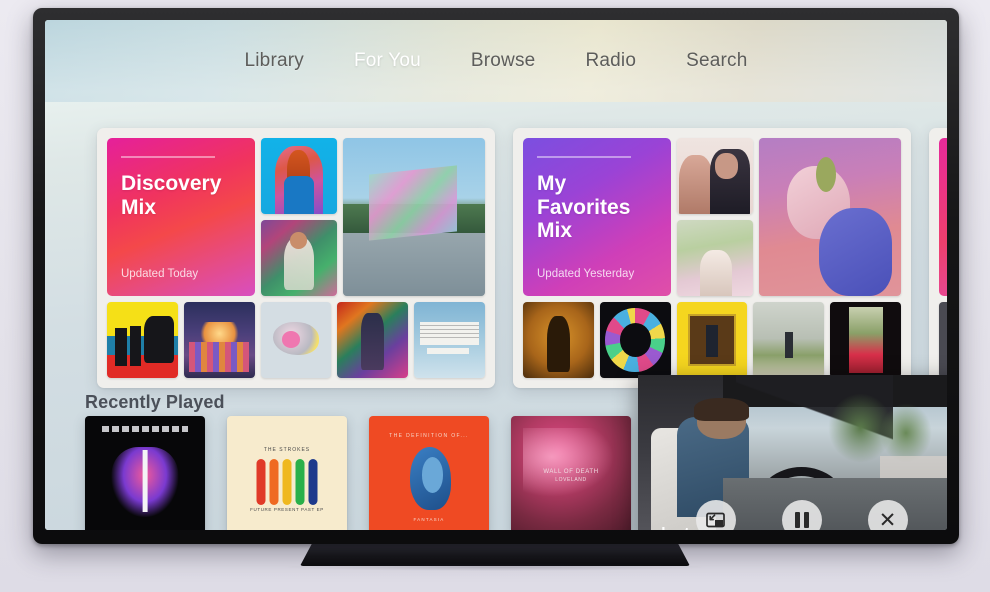 Image resolution: width=990 pixels, height=592 pixels. I want to click on title-line-2: Favorites, so click(584, 207).